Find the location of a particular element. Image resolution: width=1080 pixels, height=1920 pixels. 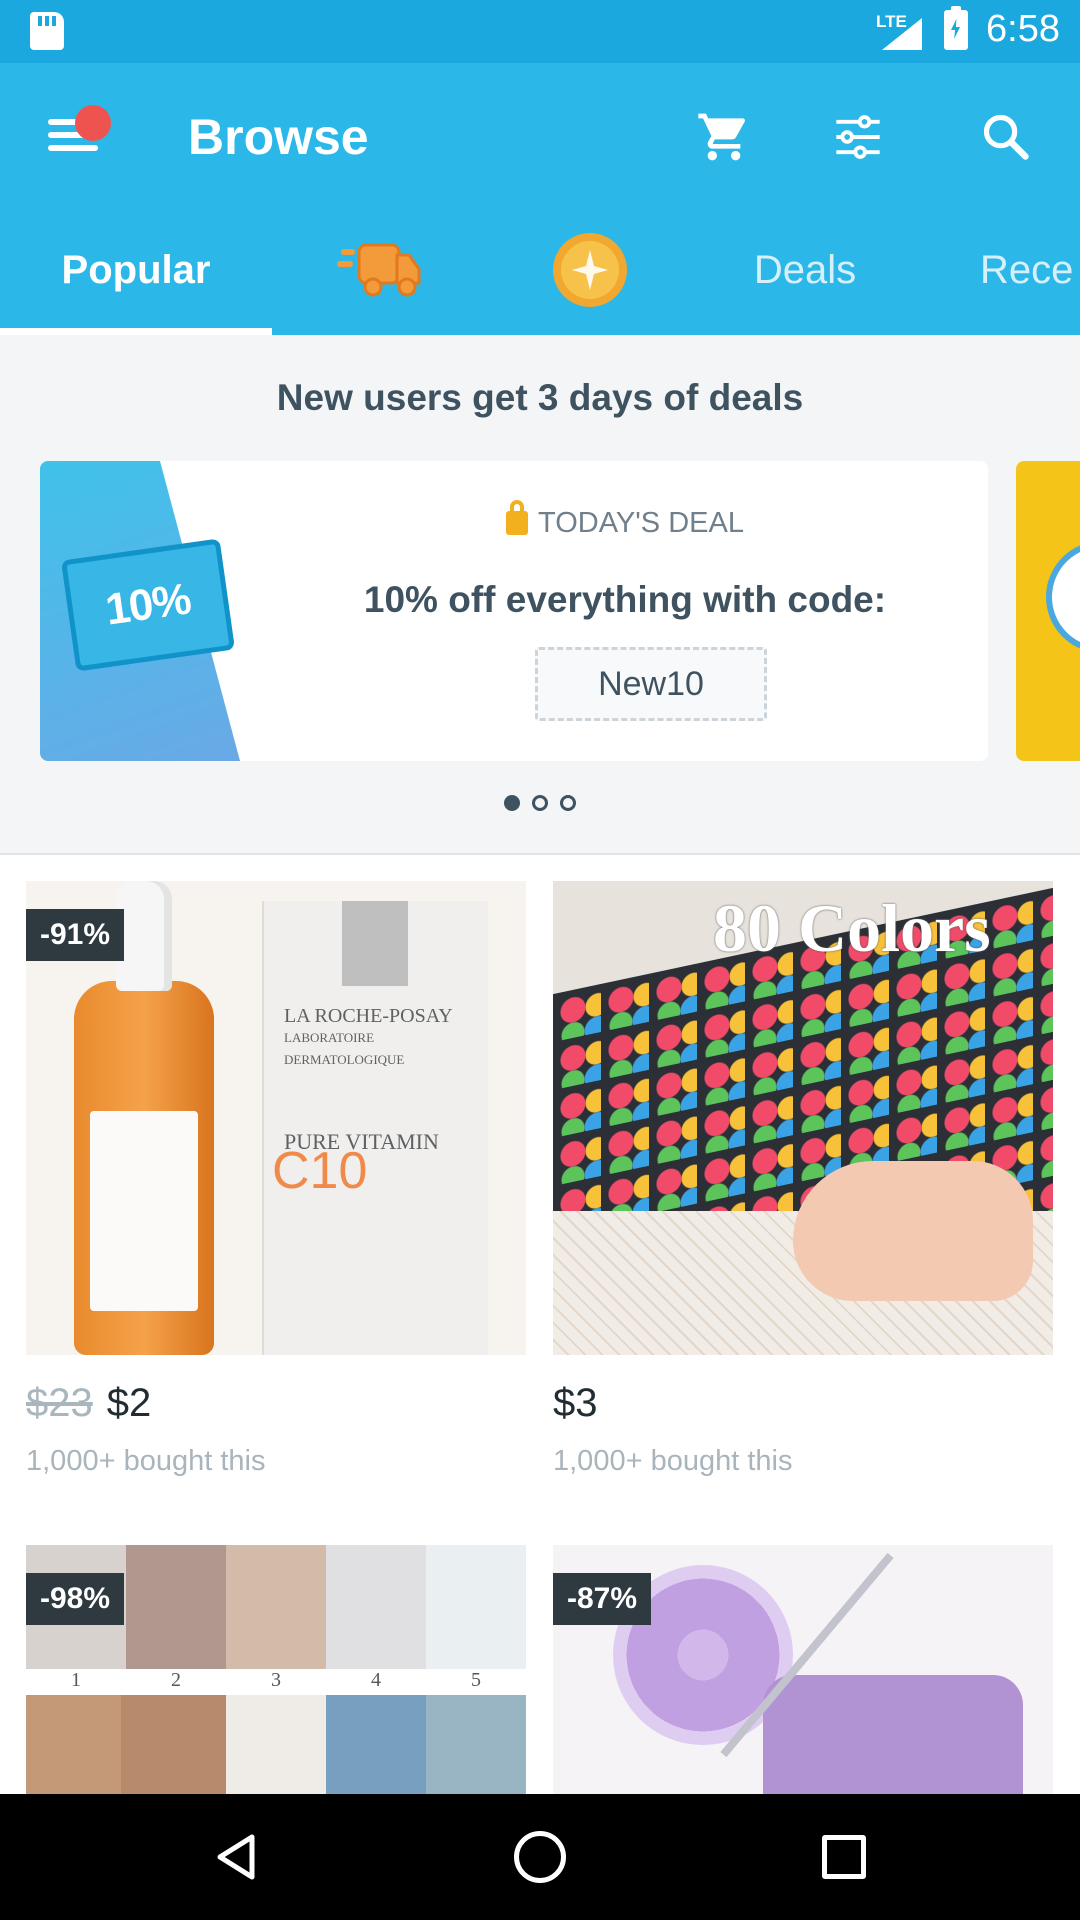

serum-sub: LABORATOIRE DERMATOLOGIQUE is located at coordinates (344, 1048).